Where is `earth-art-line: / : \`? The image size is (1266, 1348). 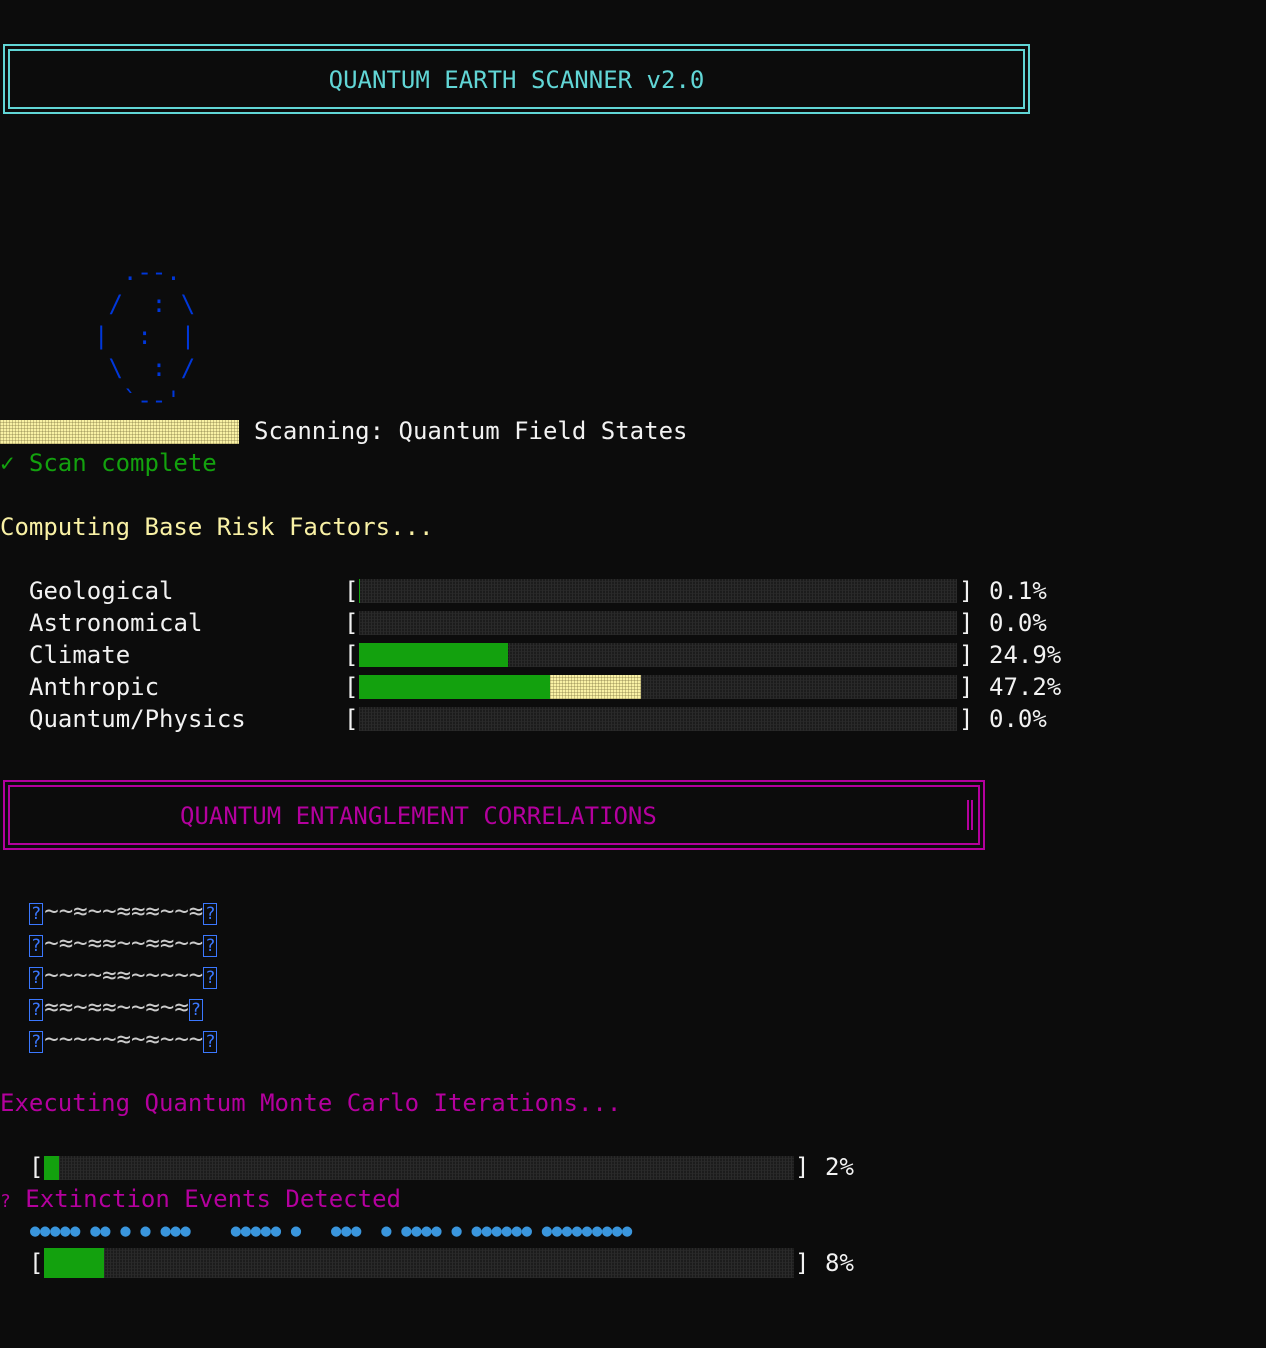
earth-art-line: / : \ is located at coordinates (145, 304).